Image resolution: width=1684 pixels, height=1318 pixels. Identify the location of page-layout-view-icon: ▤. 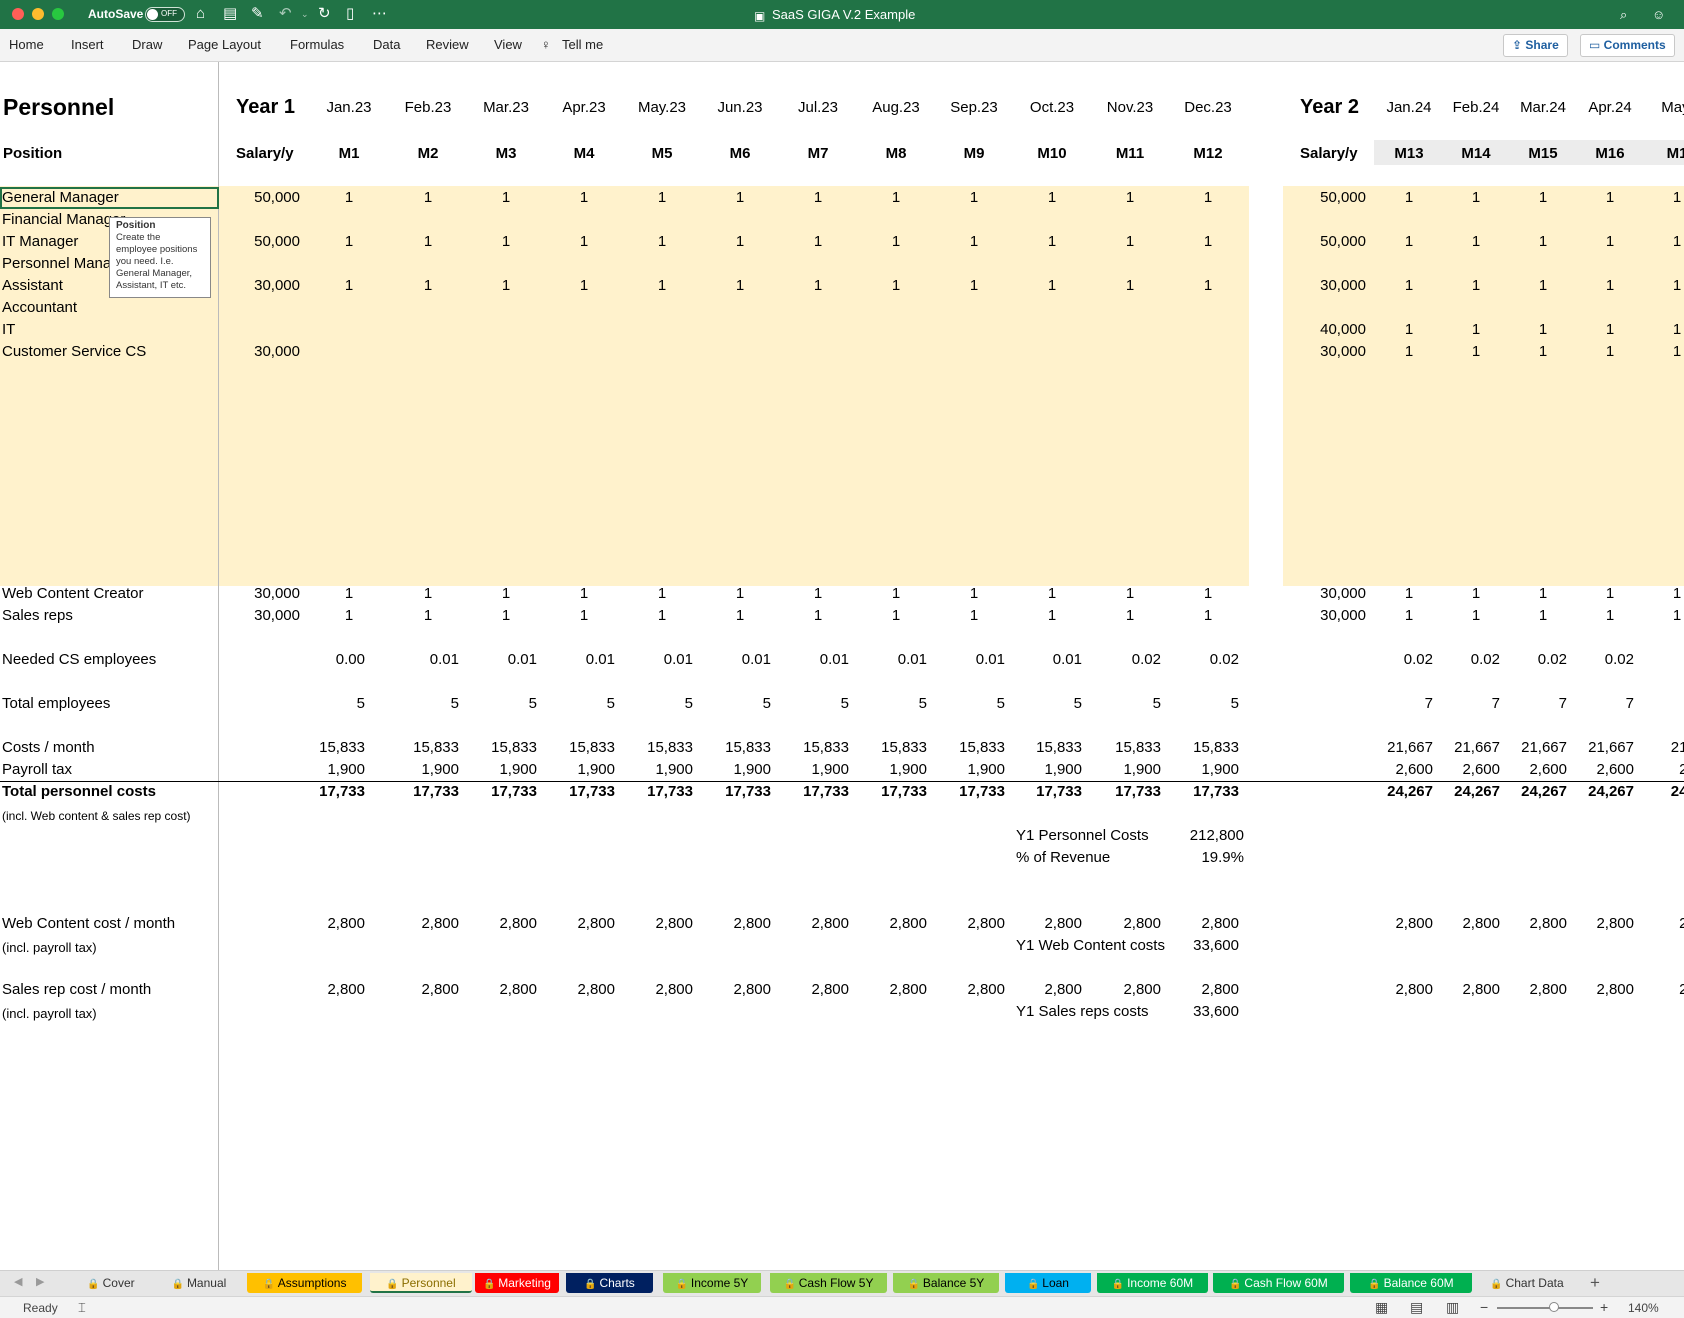
(1416, 1307).